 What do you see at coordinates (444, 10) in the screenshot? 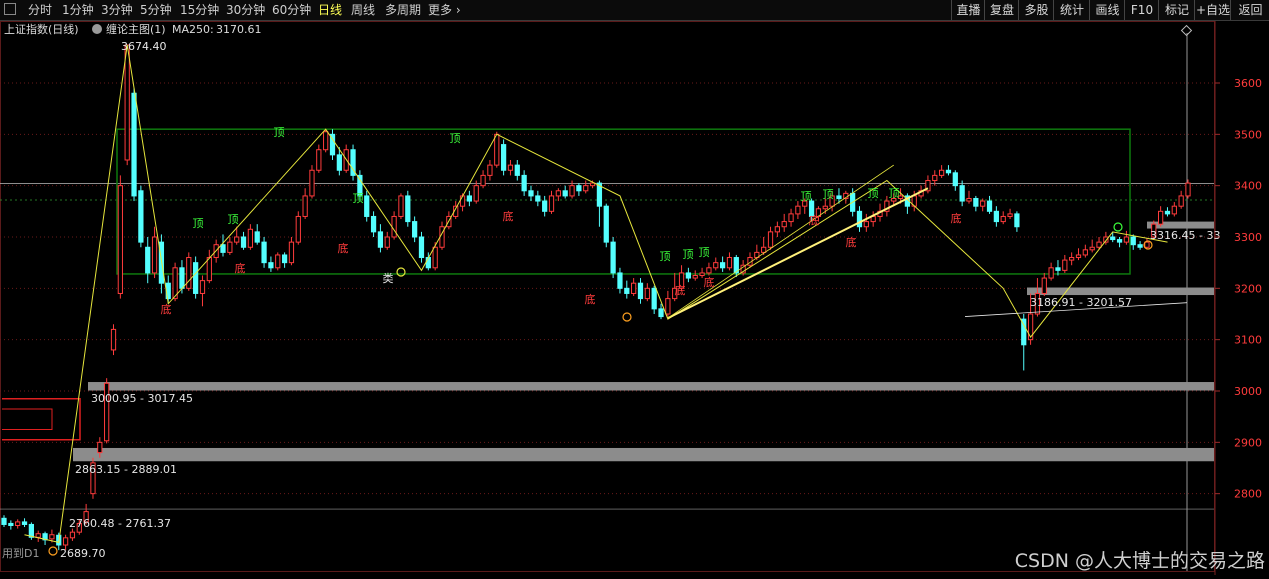
I see `tab-more: 更多 ›` at bounding box center [444, 10].